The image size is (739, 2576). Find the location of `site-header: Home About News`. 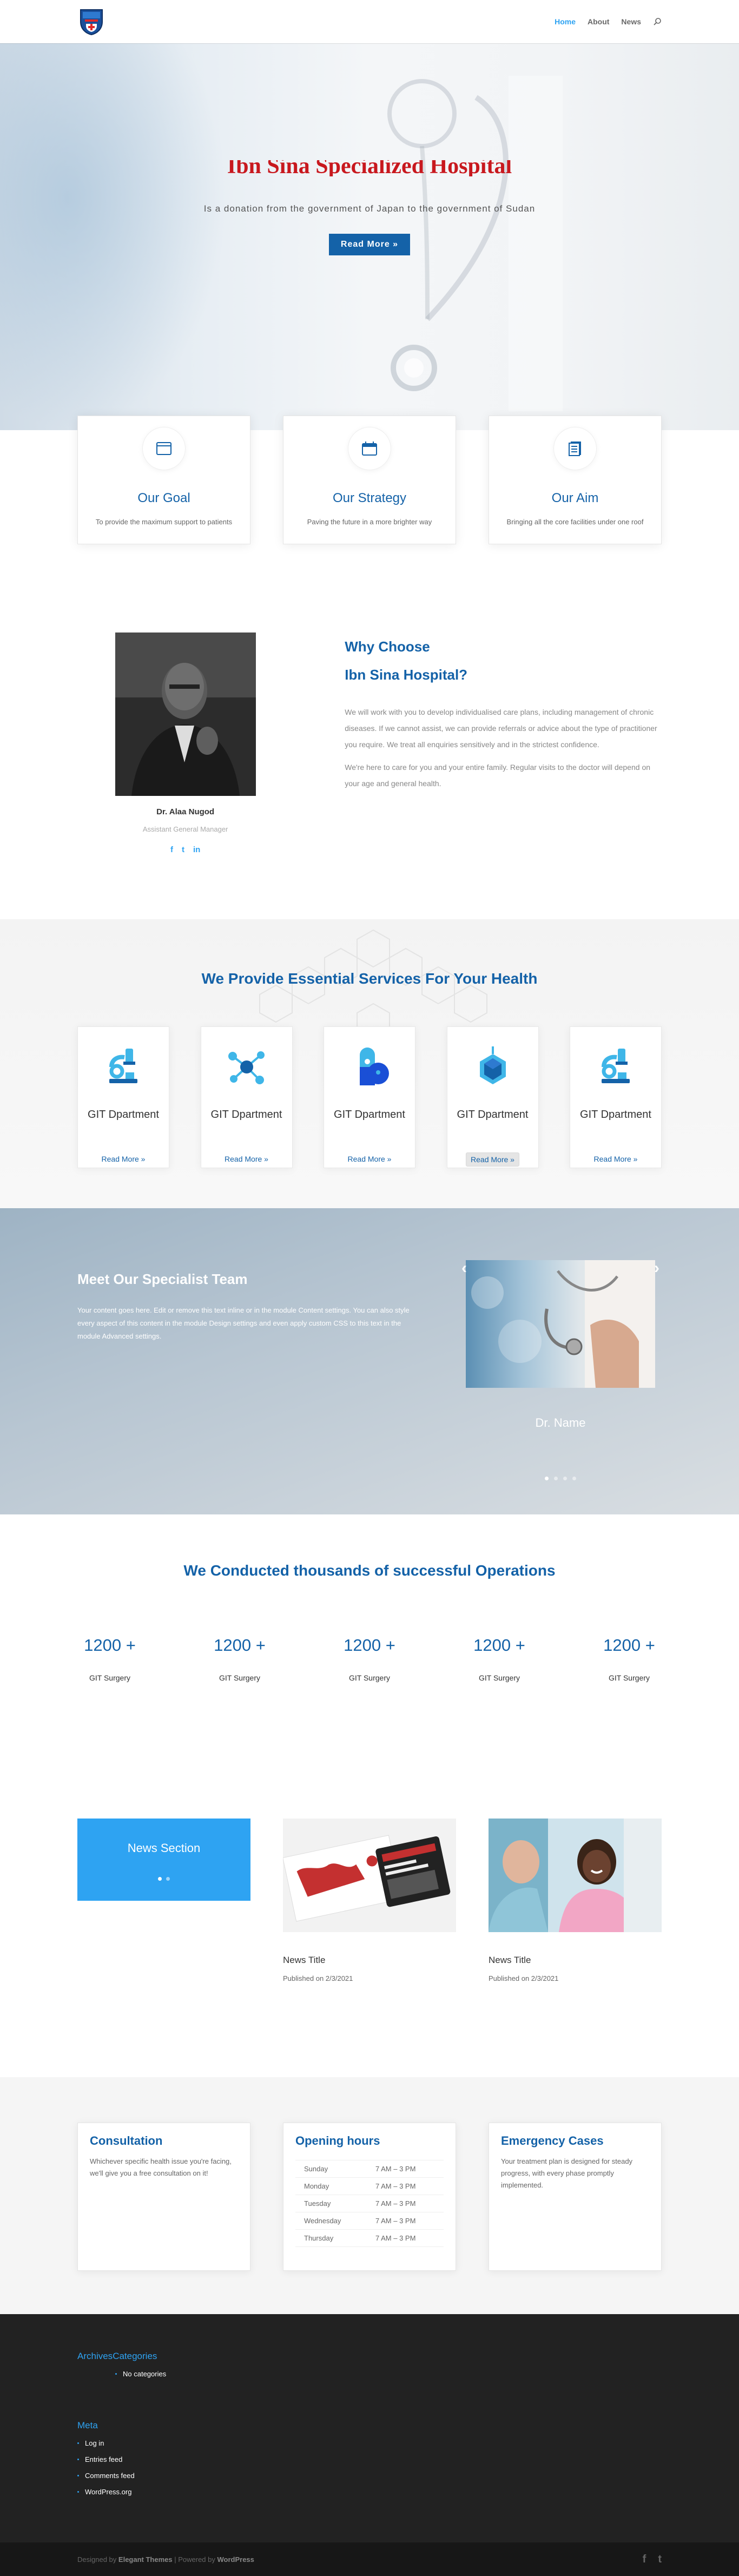

site-header: Home About News is located at coordinates (369, 21).